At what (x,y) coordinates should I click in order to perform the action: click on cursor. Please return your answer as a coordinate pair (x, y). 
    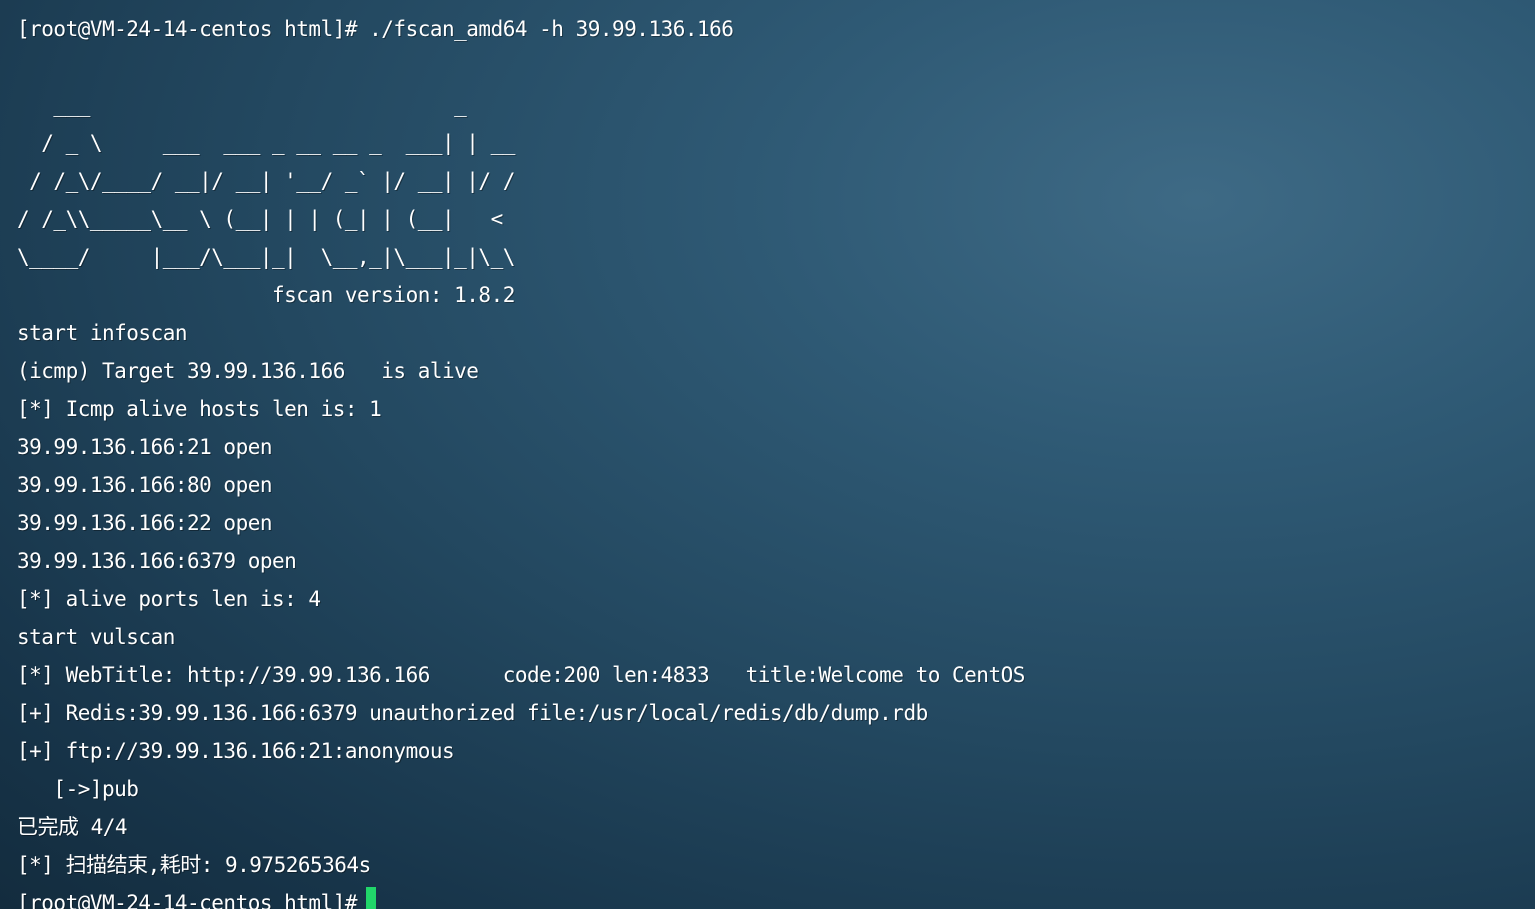
    Looking at the image, I should click on (371, 898).